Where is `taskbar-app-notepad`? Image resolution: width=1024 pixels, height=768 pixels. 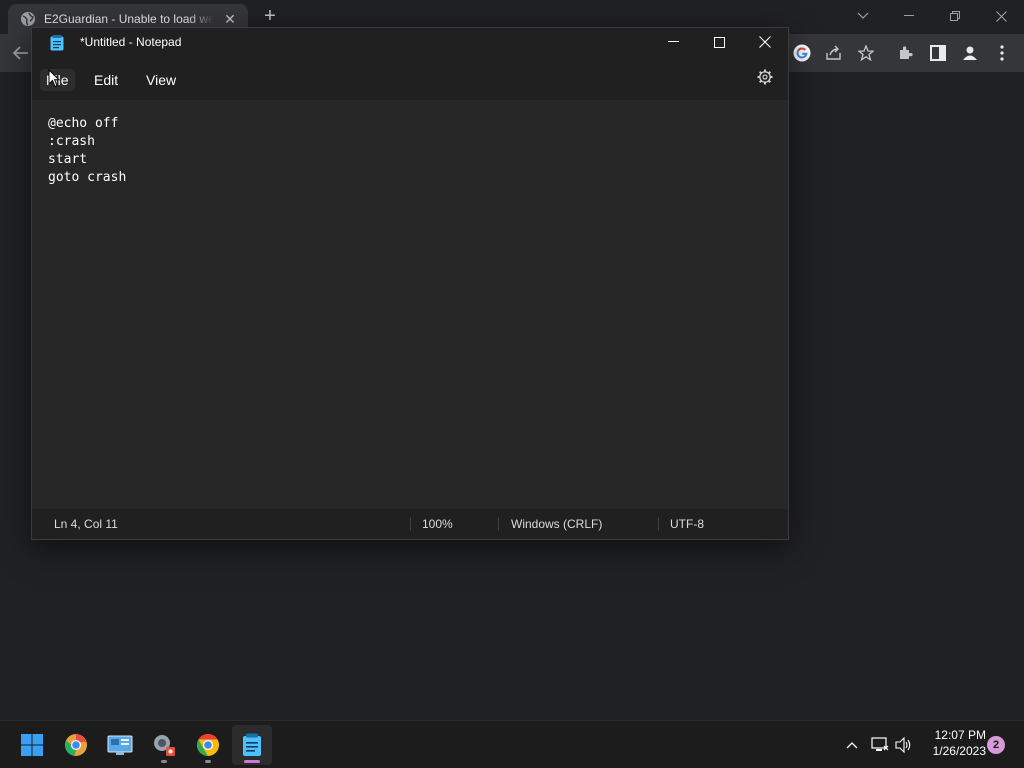
taskbar-app-notepad is located at coordinates (252, 745).